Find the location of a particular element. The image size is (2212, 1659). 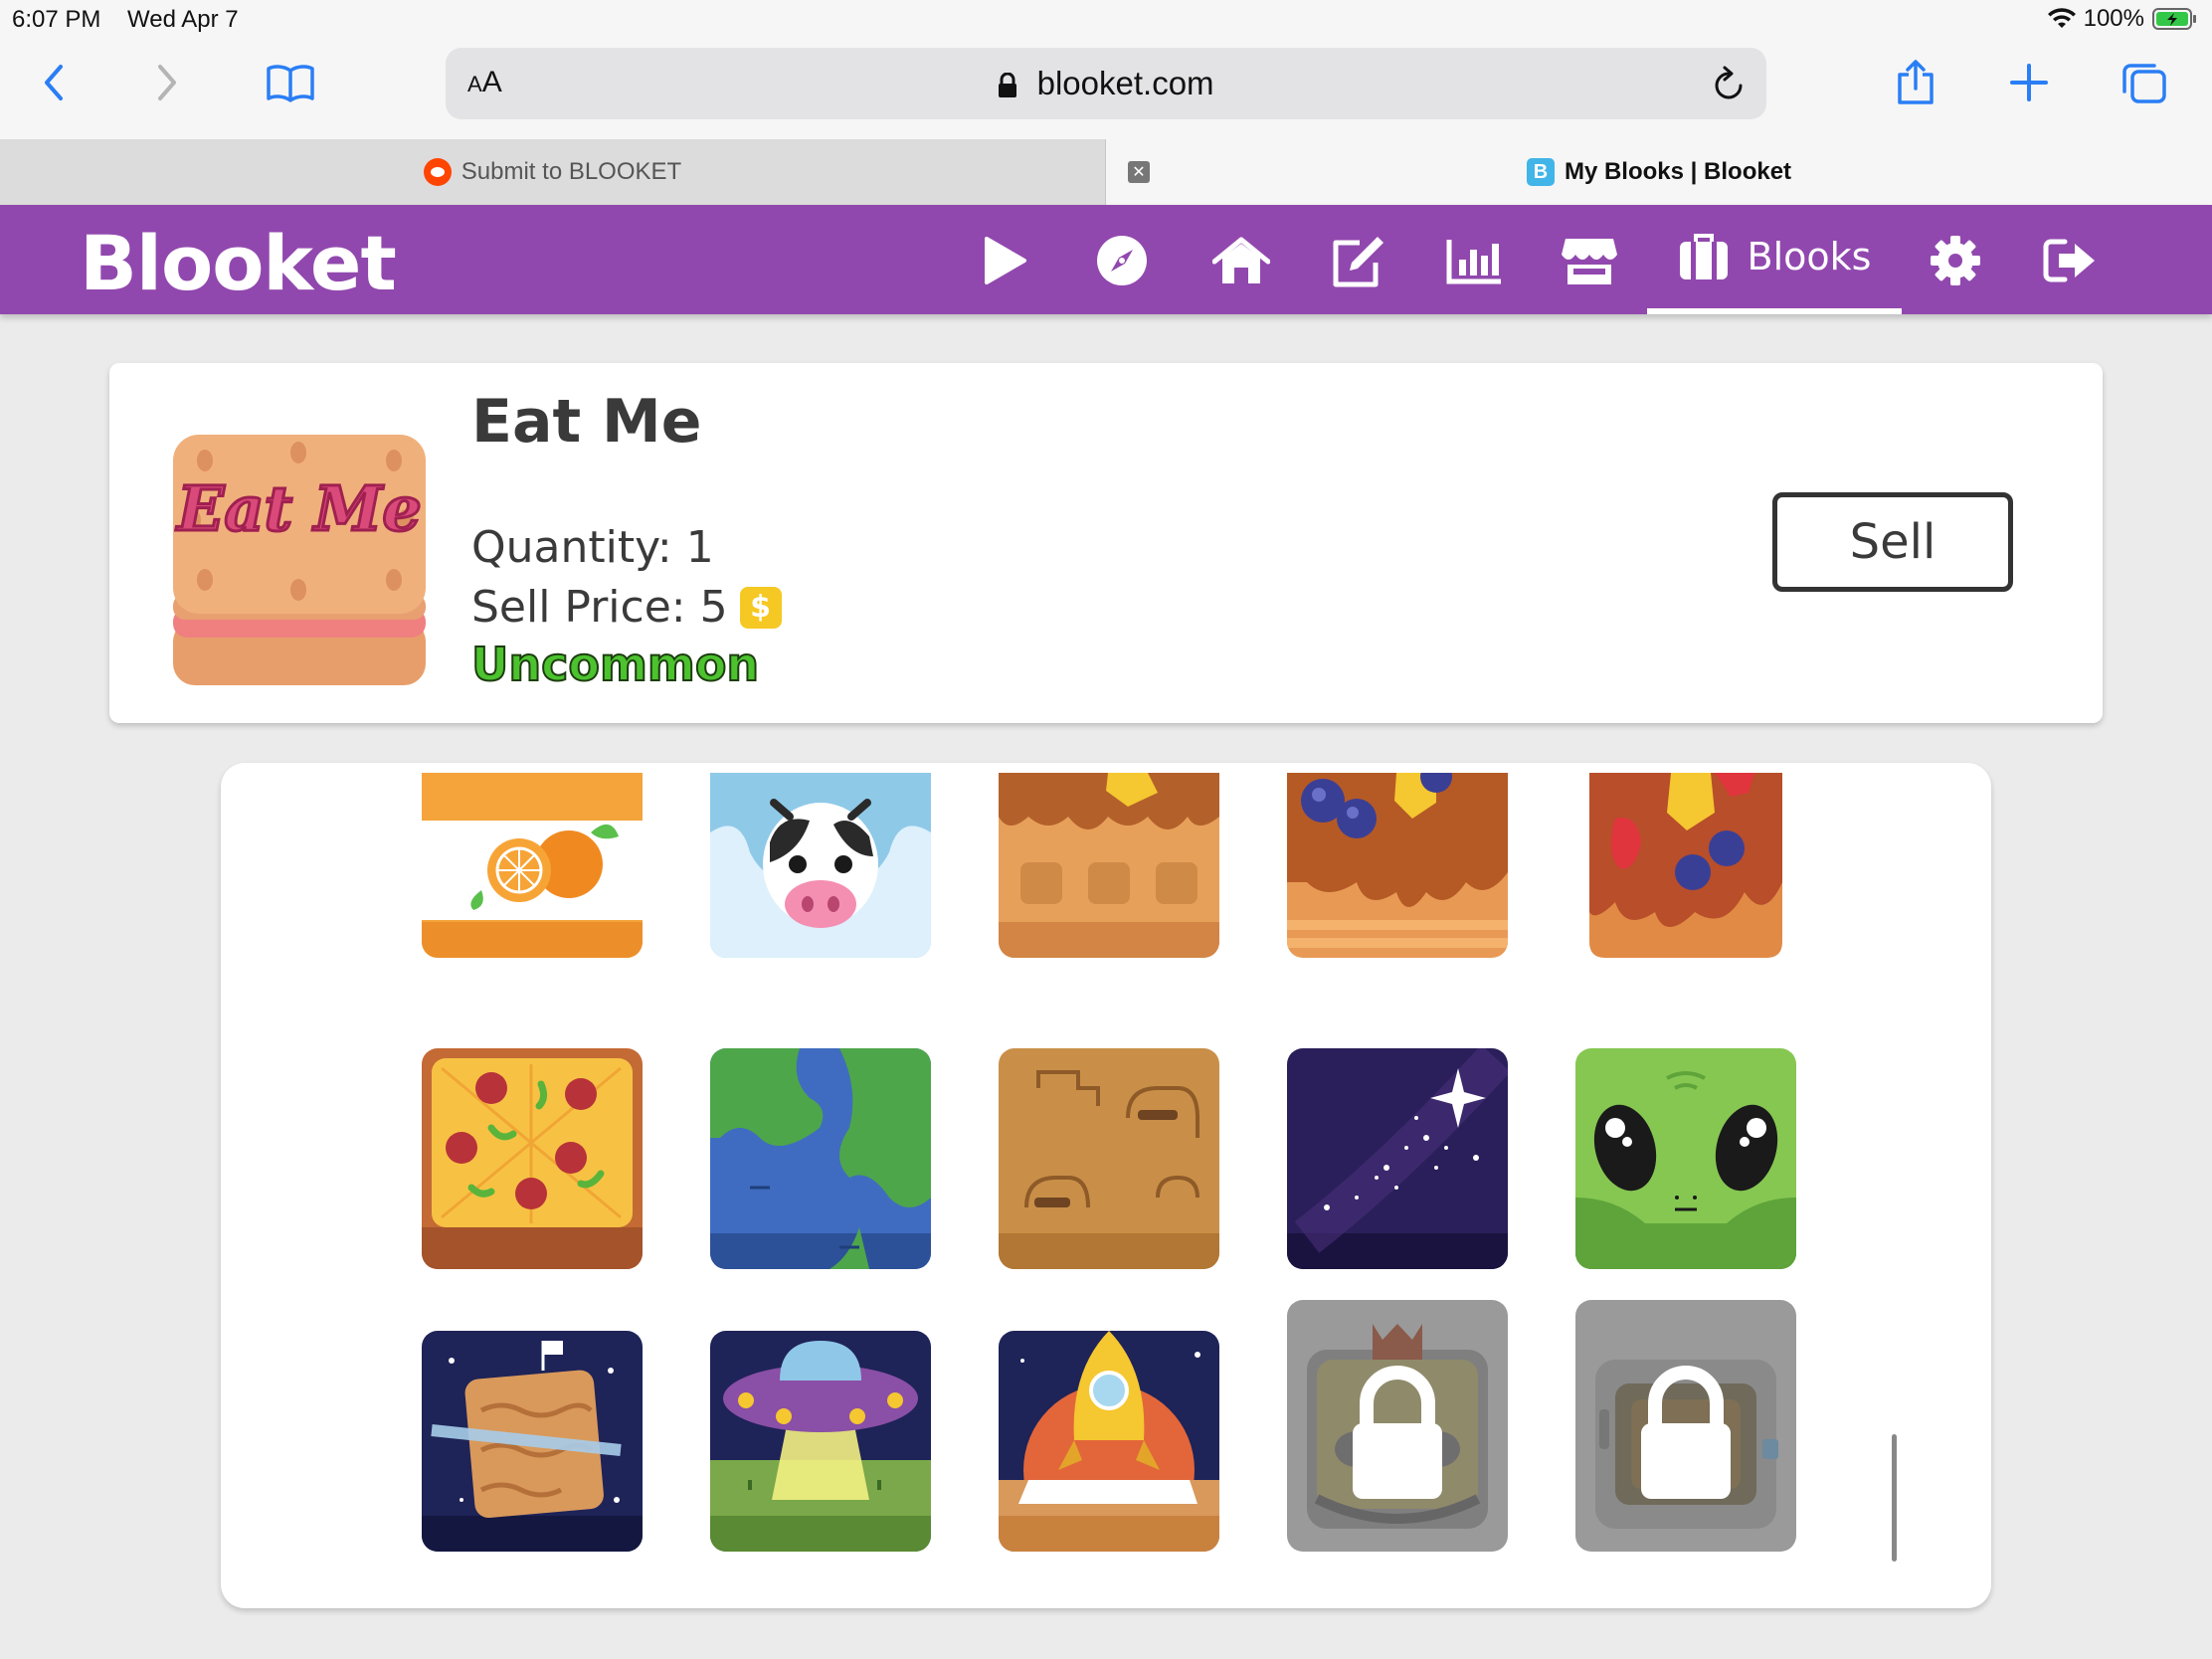

rocket-icon is located at coordinates (1109, 1441).